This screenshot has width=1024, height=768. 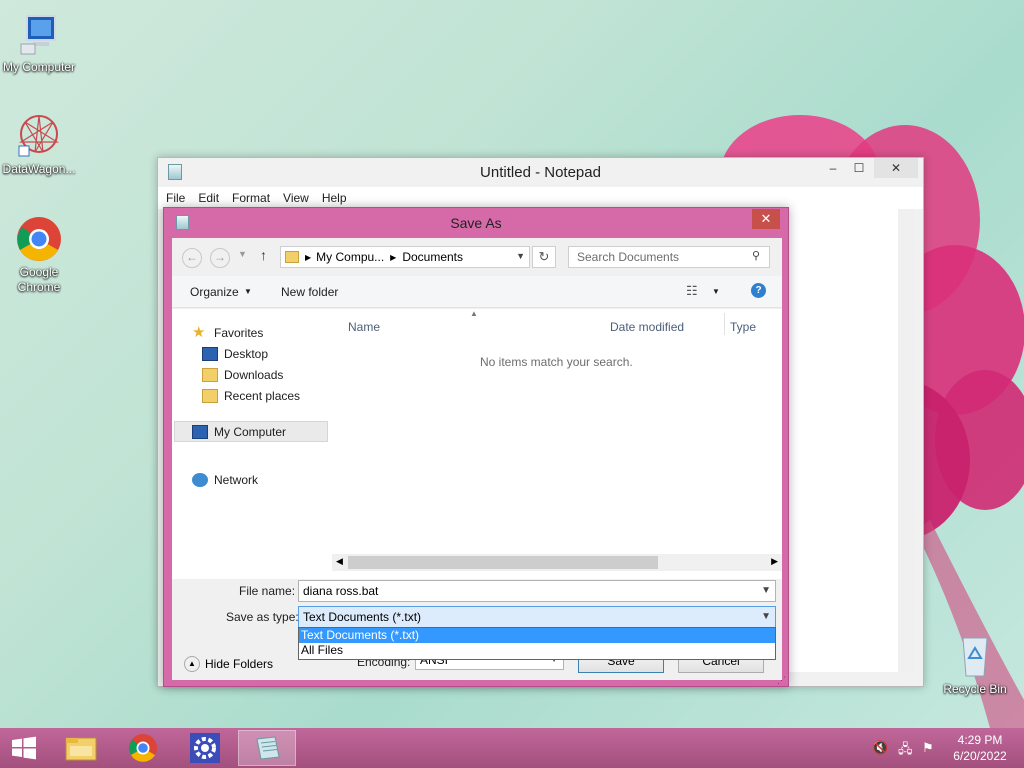 I want to click on start-button, so click(x=24, y=748).